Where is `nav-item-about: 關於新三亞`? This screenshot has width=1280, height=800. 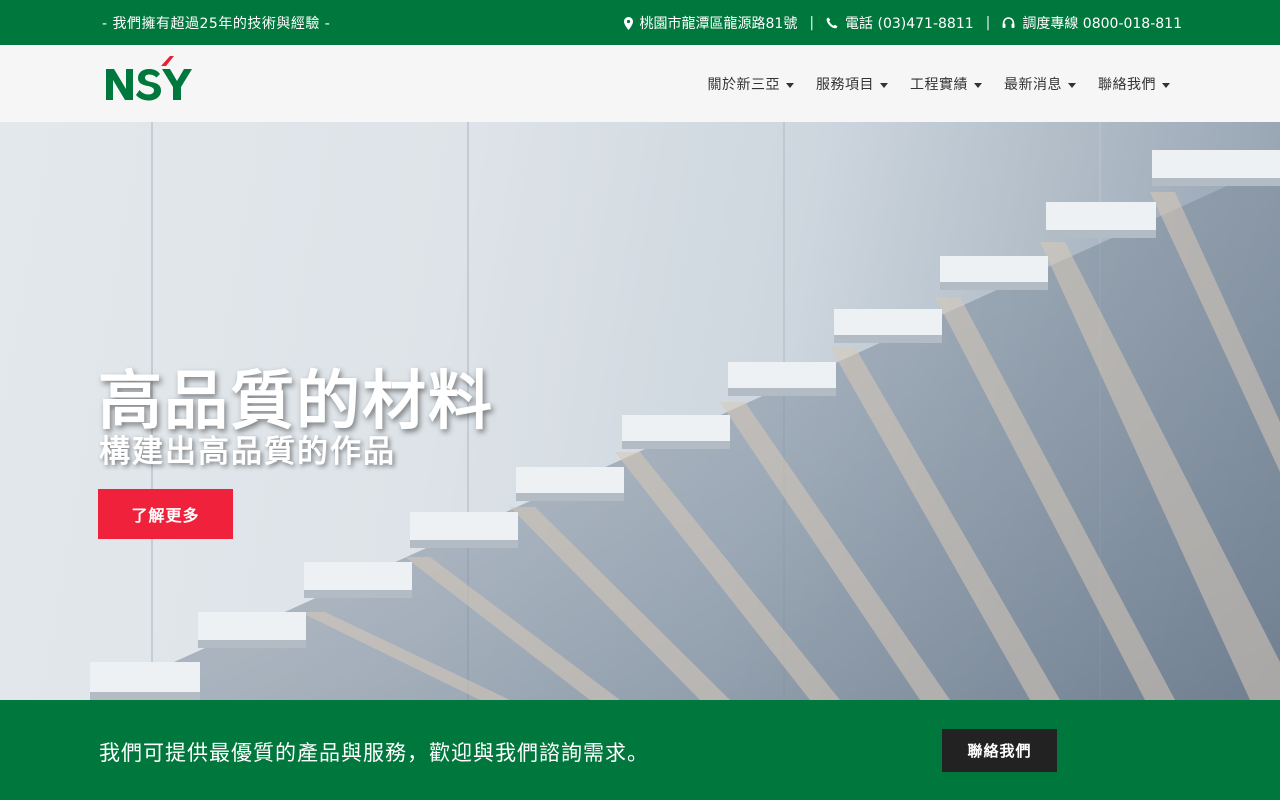 nav-item-about: 關於新三亞 is located at coordinates (751, 84).